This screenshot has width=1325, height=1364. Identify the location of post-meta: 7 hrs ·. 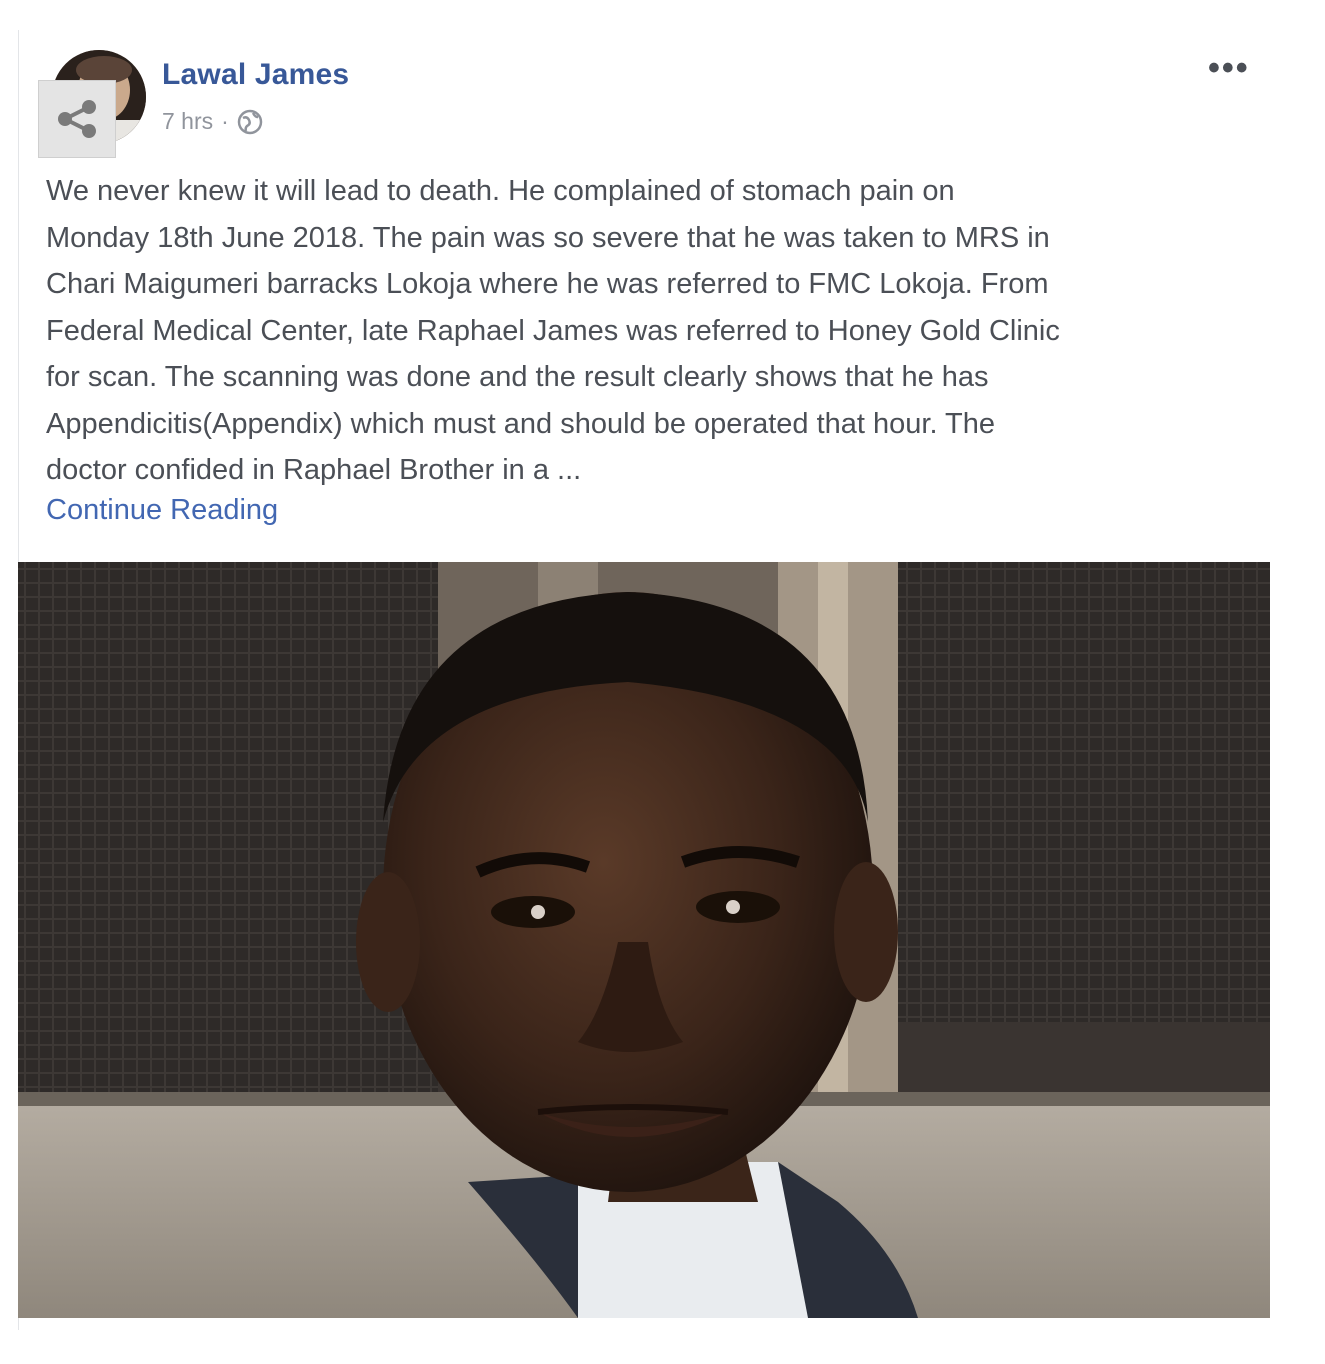
(212, 121).